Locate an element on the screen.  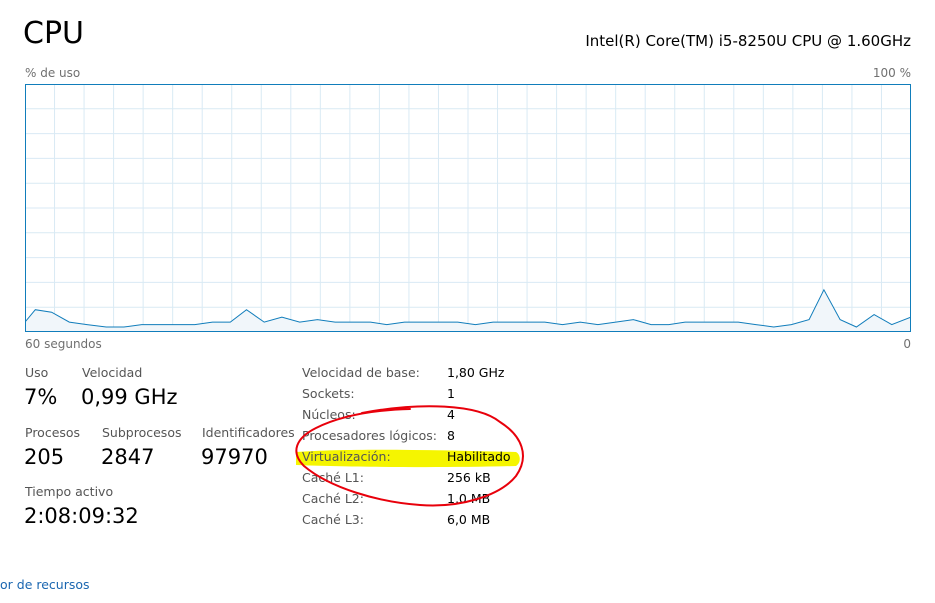
subprocesos-value: 2847 is located at coordinates (128, 457).